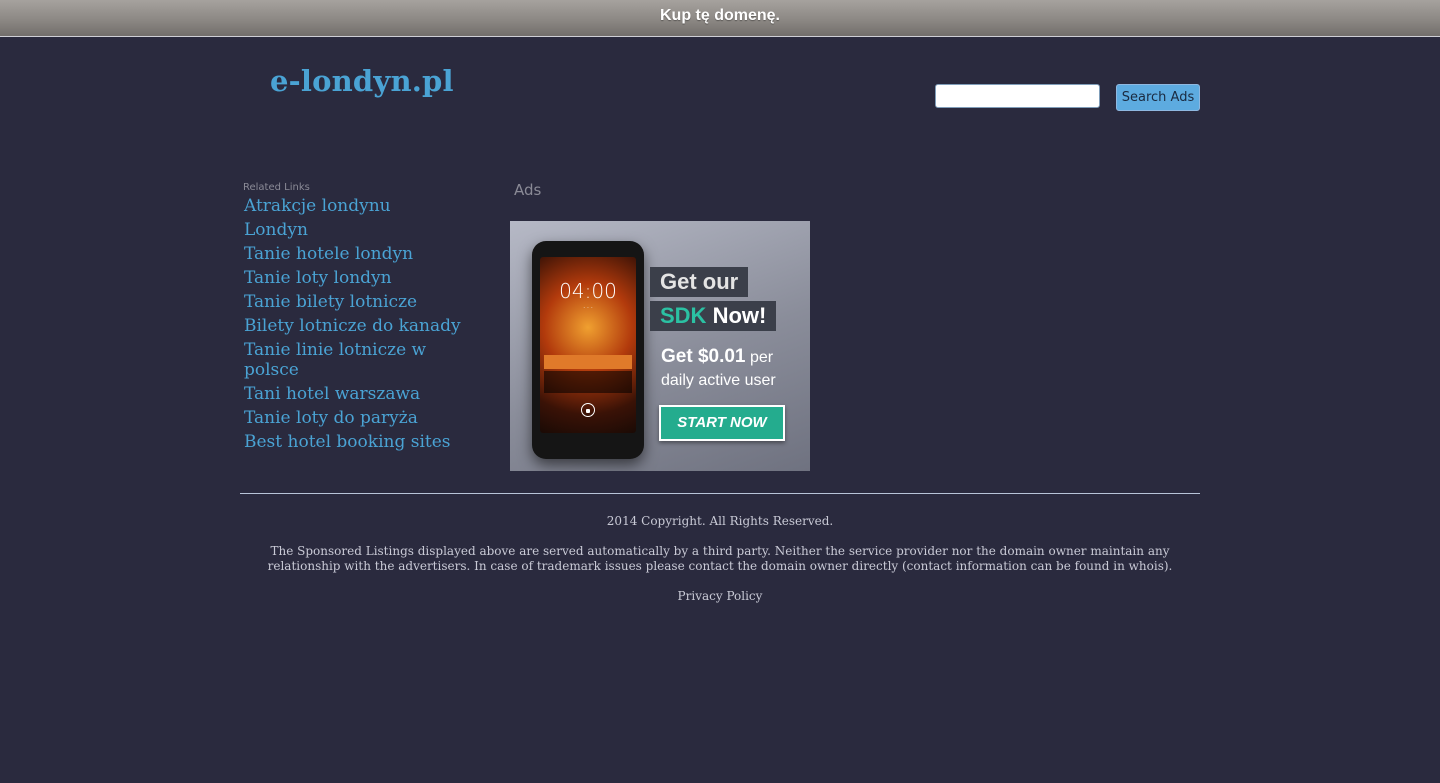 The image size is (1440, 783). I want to click on site-logo: e-londyn.pl, so click(362, 81).